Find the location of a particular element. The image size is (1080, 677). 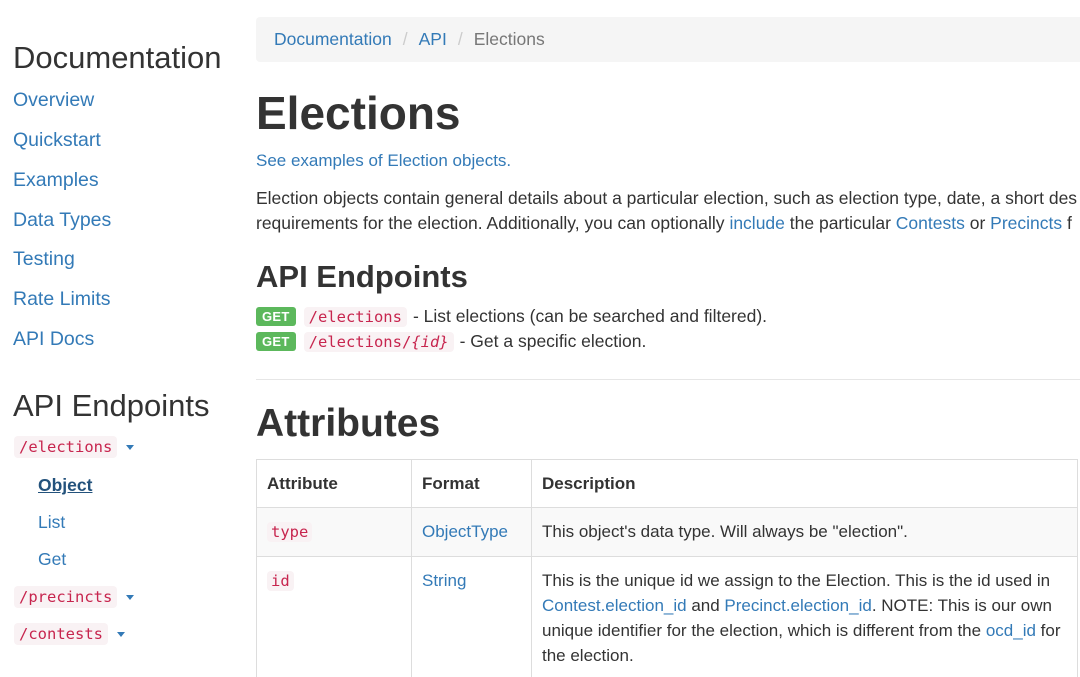

column-header-format: Format is located at coordinates (471, 483).